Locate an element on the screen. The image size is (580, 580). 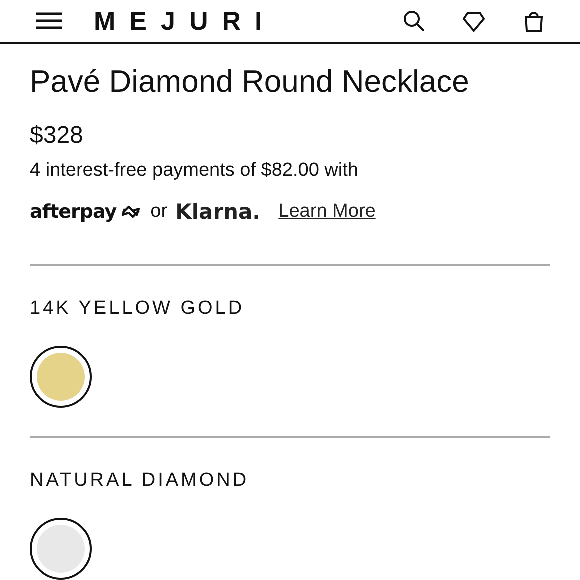
search-icon is located at coordinates (414, 21).